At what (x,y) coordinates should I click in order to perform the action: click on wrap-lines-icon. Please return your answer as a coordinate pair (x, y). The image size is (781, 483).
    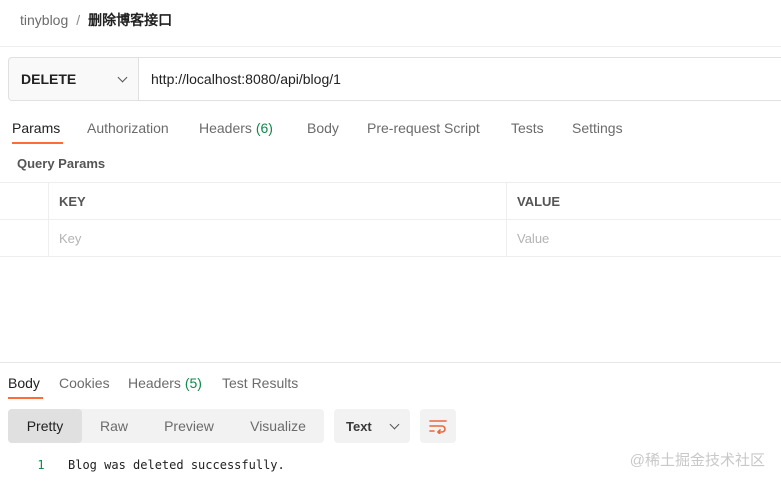
    Looking at the image, I should click on (438, 427).